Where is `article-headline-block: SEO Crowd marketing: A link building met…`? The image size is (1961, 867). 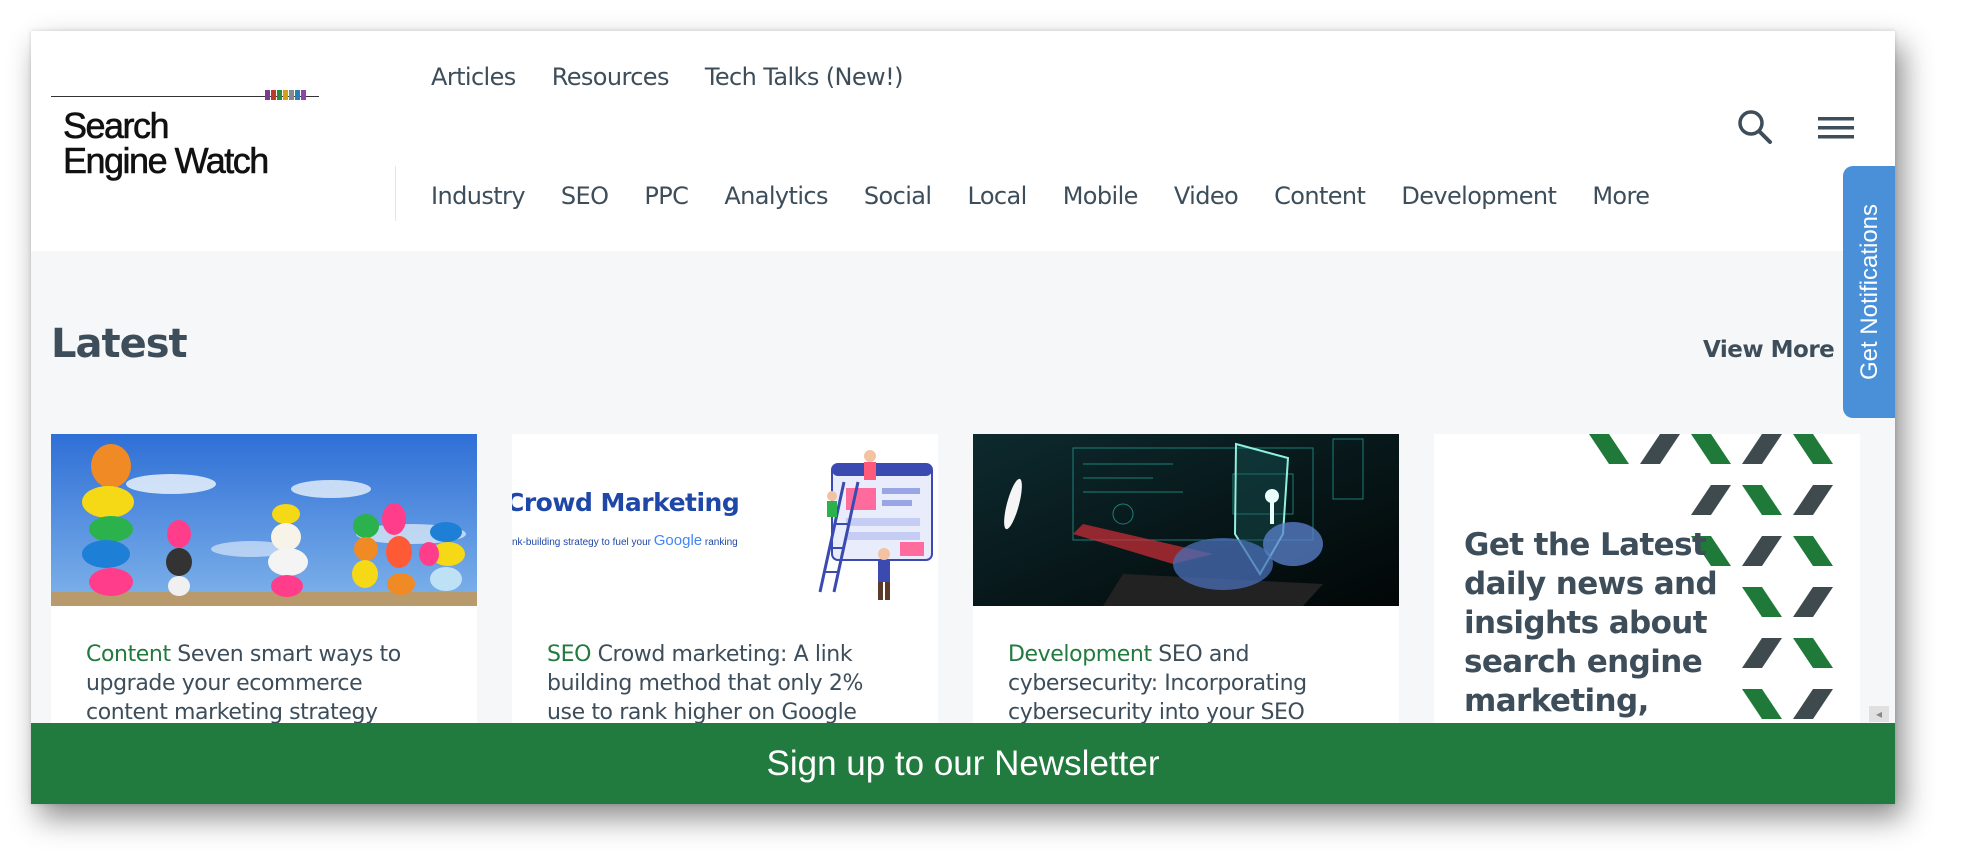
article-headline-block: SEO Crowd marketing: A link building met… is located at coordinates (725, 666).